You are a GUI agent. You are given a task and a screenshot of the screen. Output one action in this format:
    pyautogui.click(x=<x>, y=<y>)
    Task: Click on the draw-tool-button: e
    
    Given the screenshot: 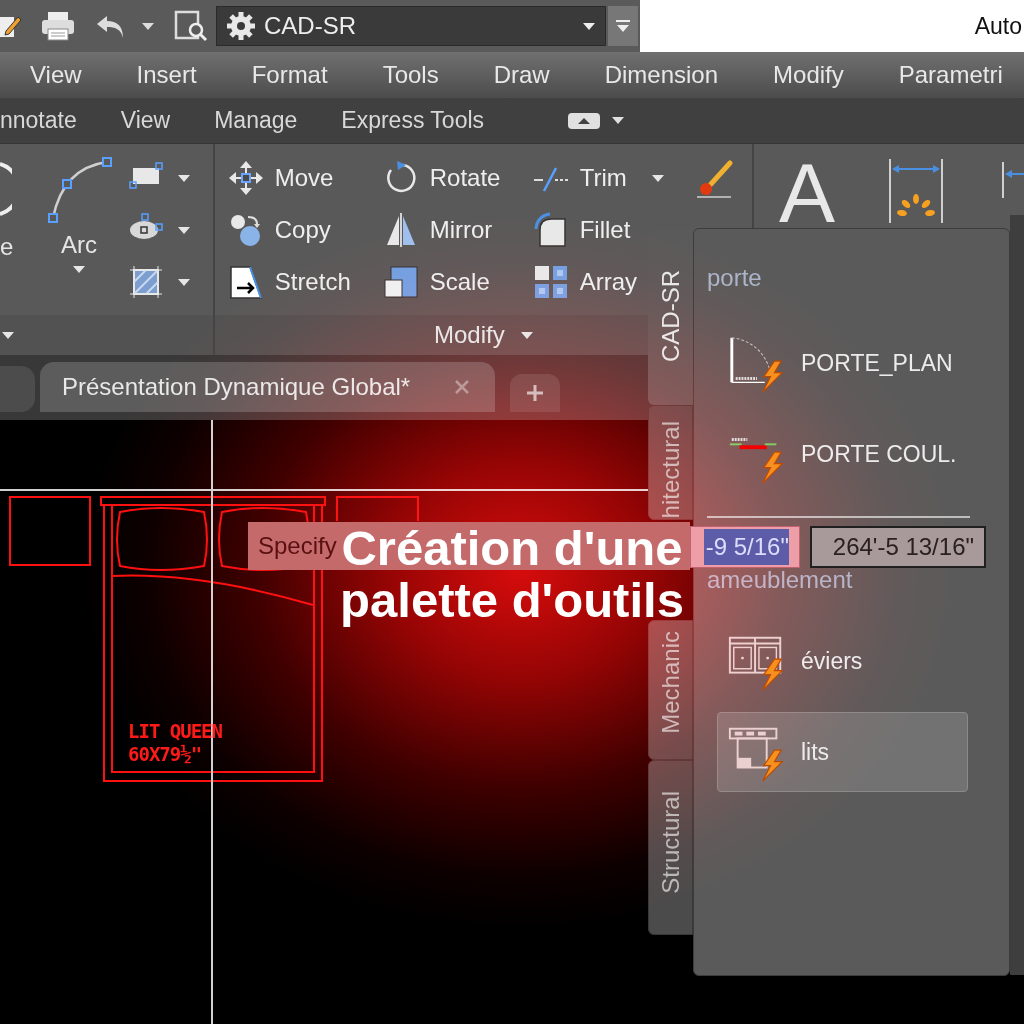 What is the action you would take?
    pyautogui.click(x=11, y=229)
    